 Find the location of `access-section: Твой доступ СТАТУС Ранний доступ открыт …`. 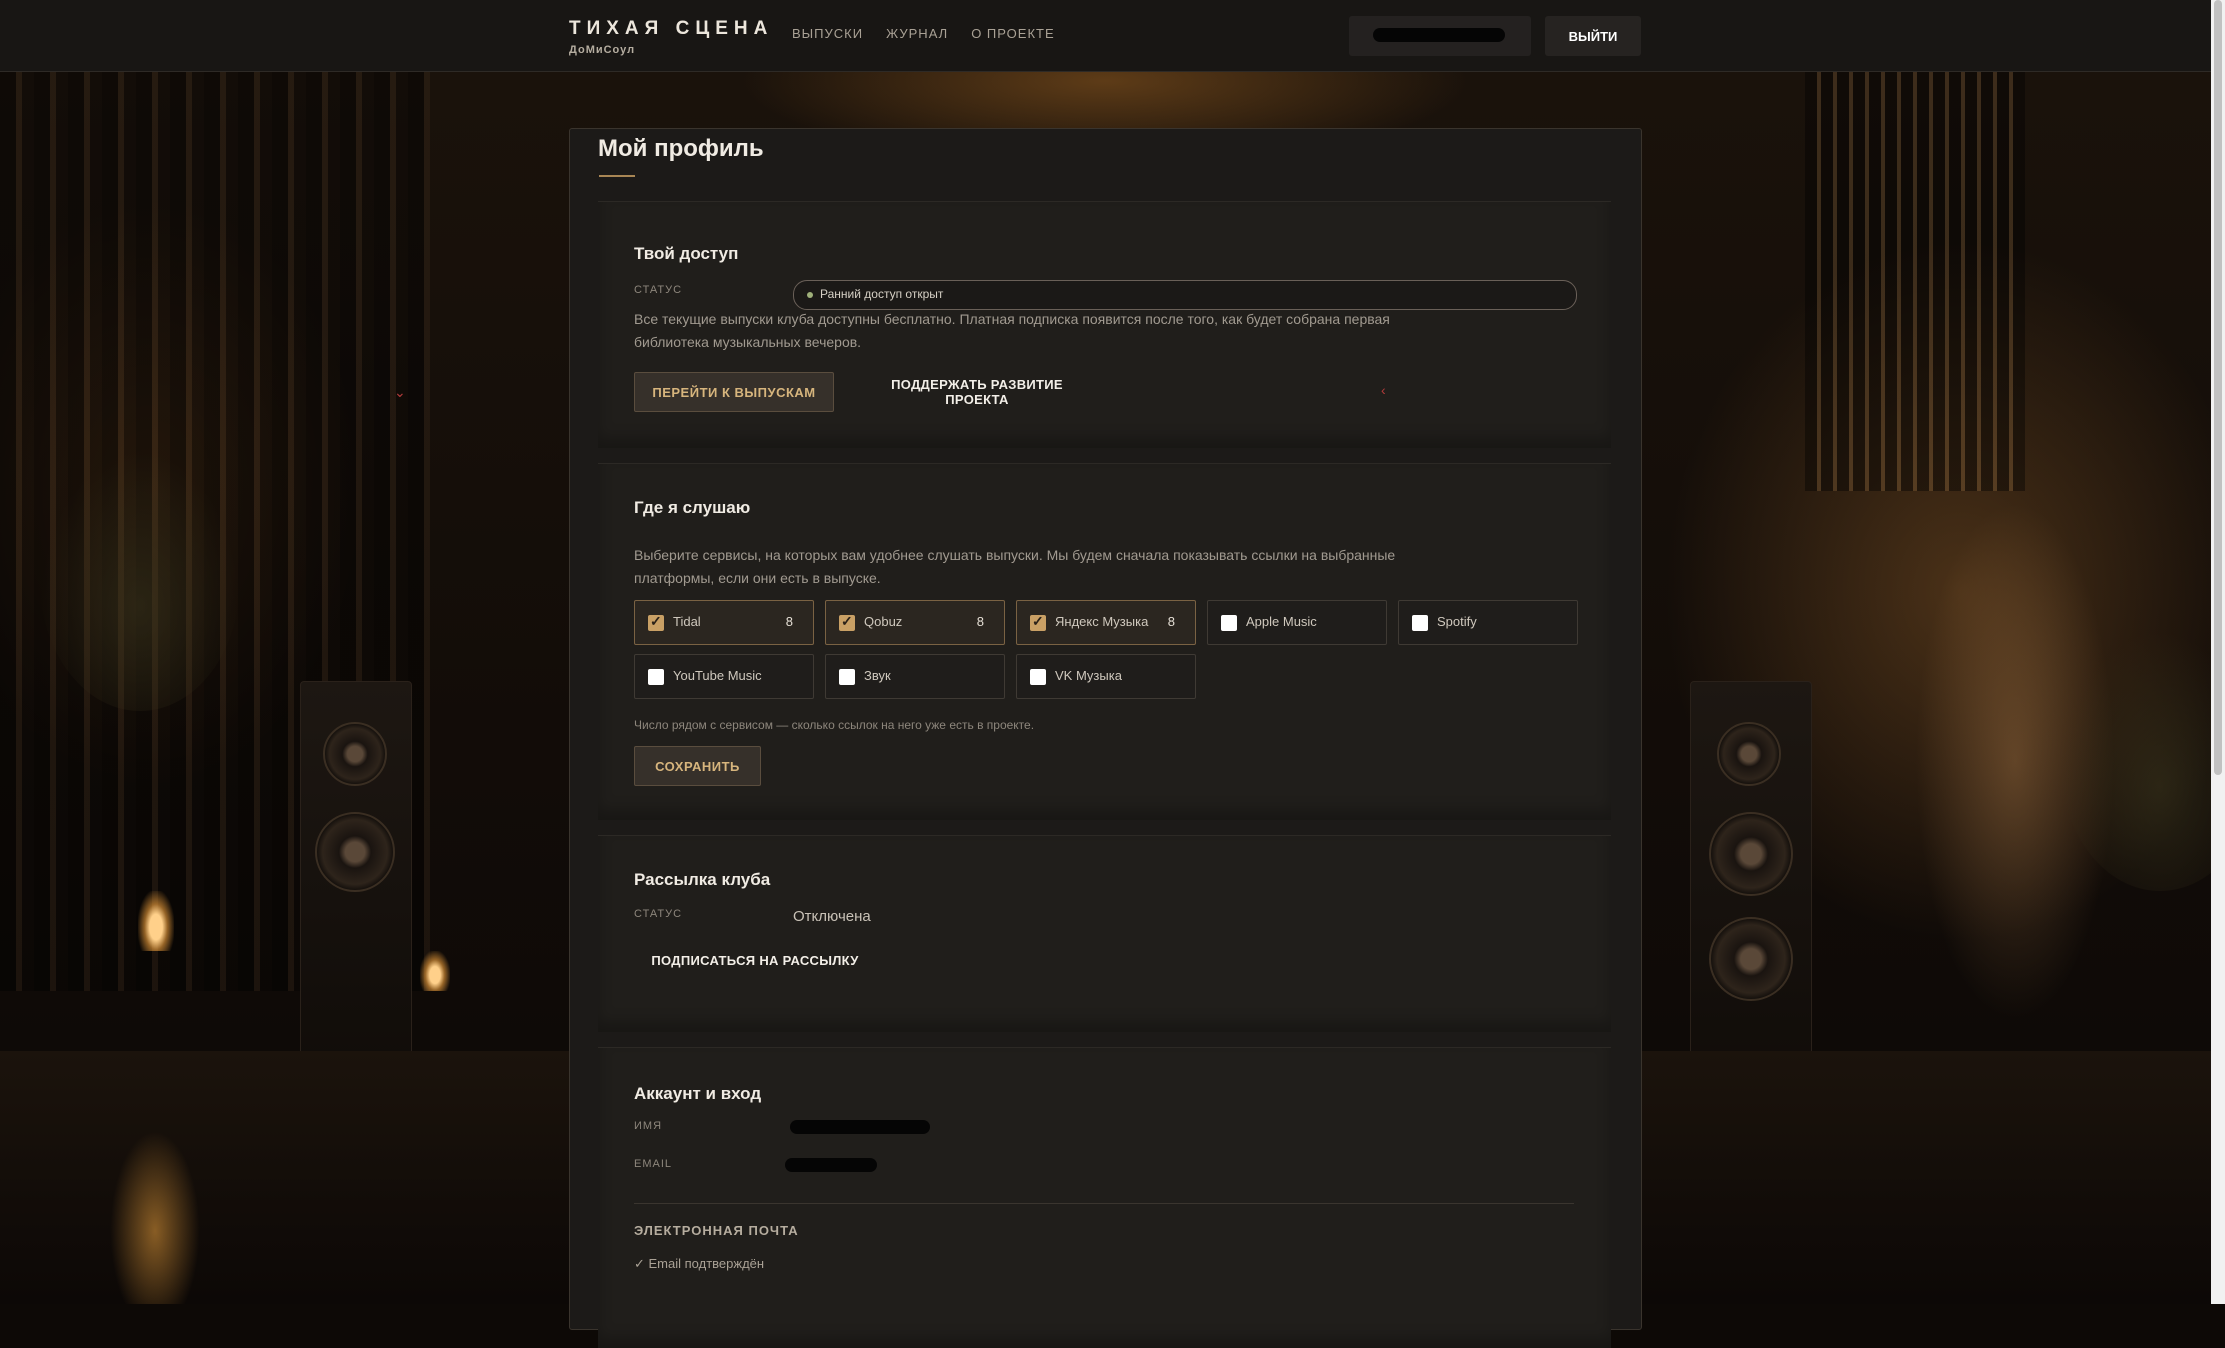

access-section: Твой доступ СТАТУС Ранний доступ открыт … is located at coordinates (1104, 324).